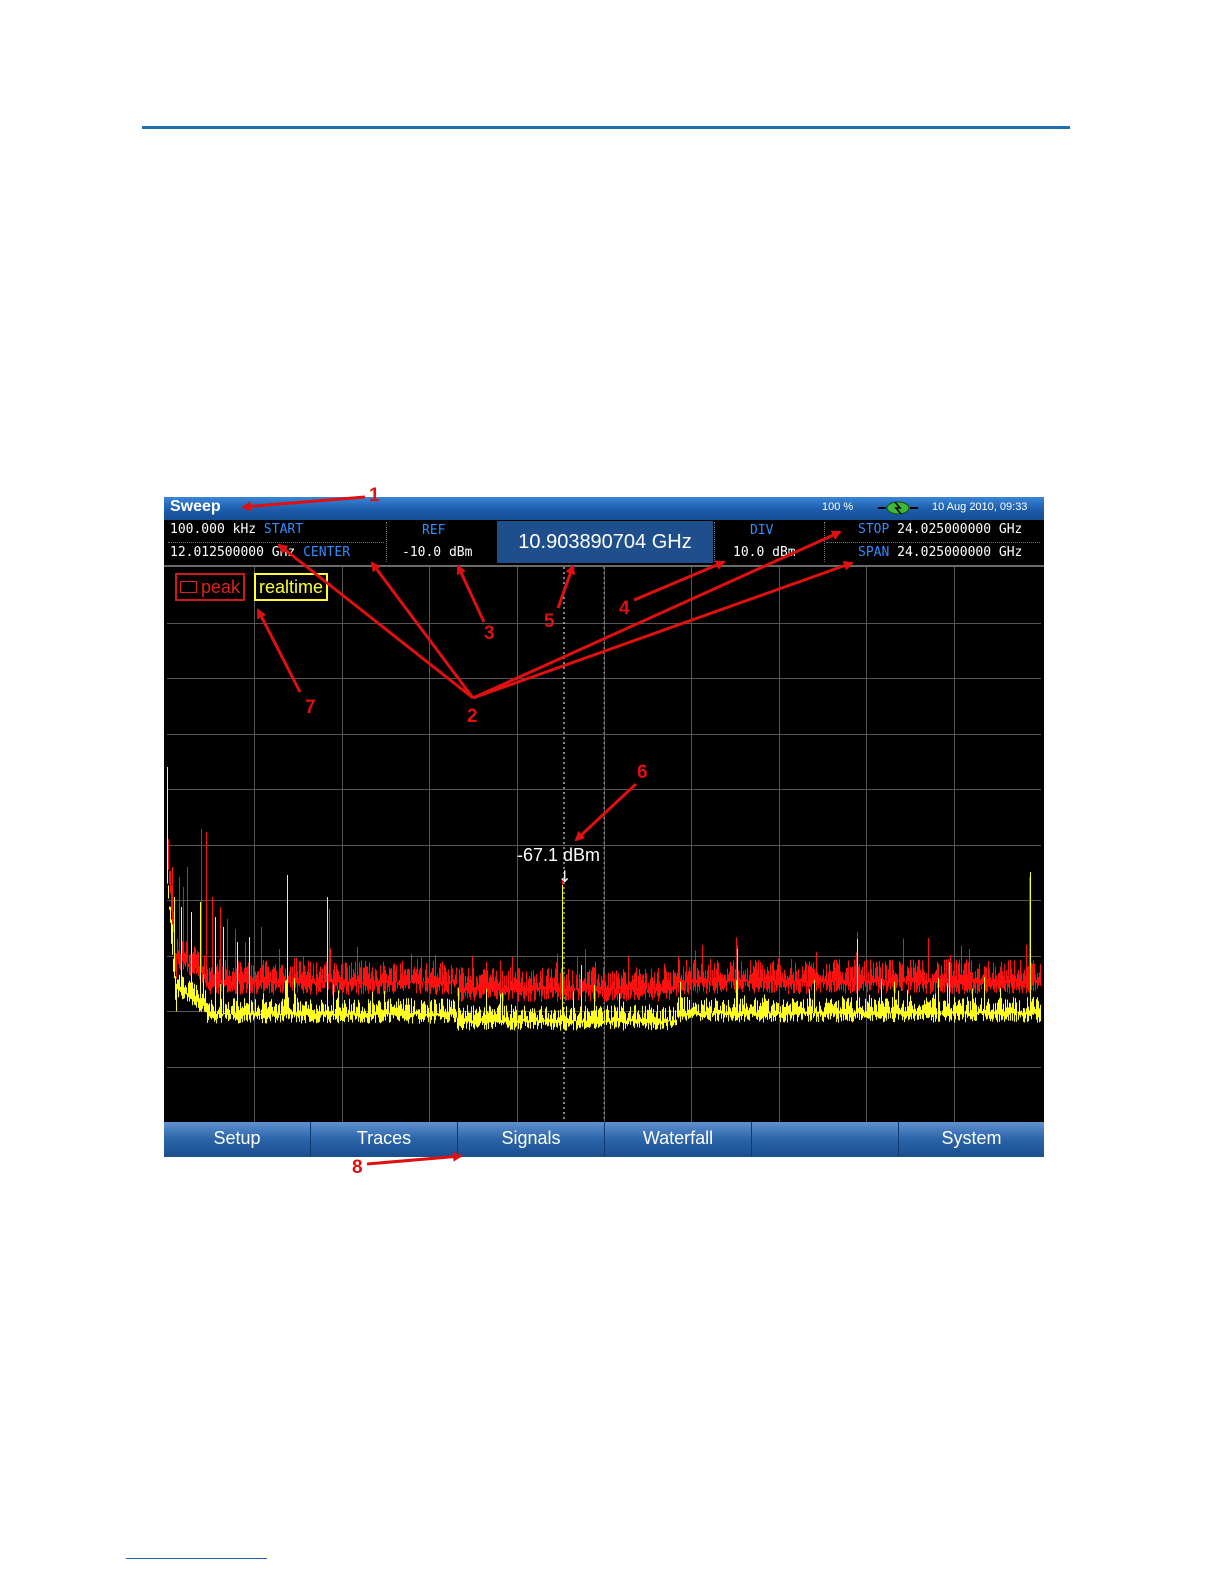 The height and width of the screenshot is (1584, 1224). I want to click on callout-1: 1, so click(374, 495).